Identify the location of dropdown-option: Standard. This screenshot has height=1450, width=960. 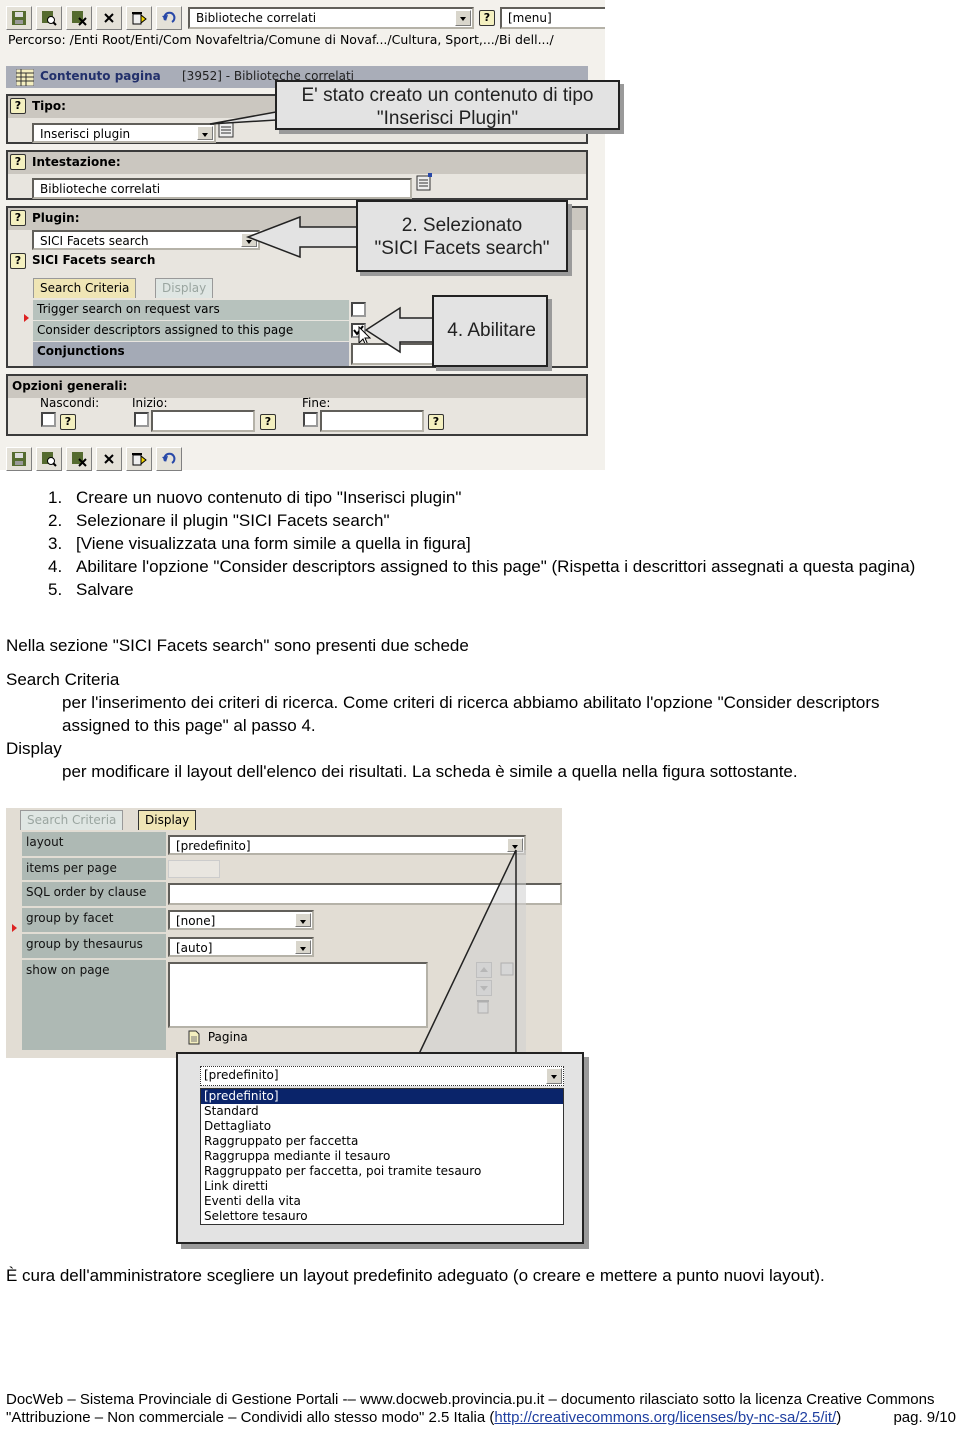
(382, 1111).